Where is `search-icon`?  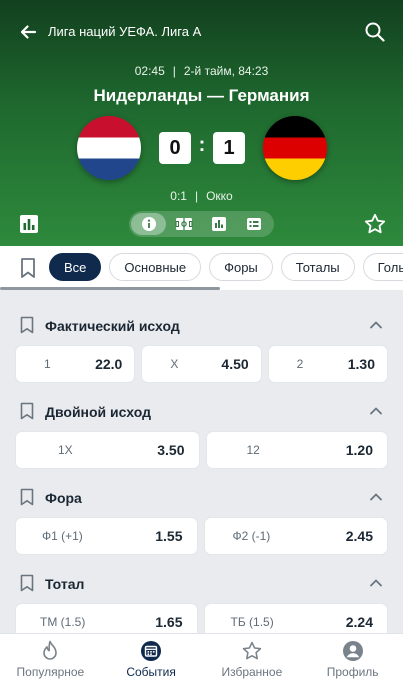 search-icon is located at coordinates (375, 32).